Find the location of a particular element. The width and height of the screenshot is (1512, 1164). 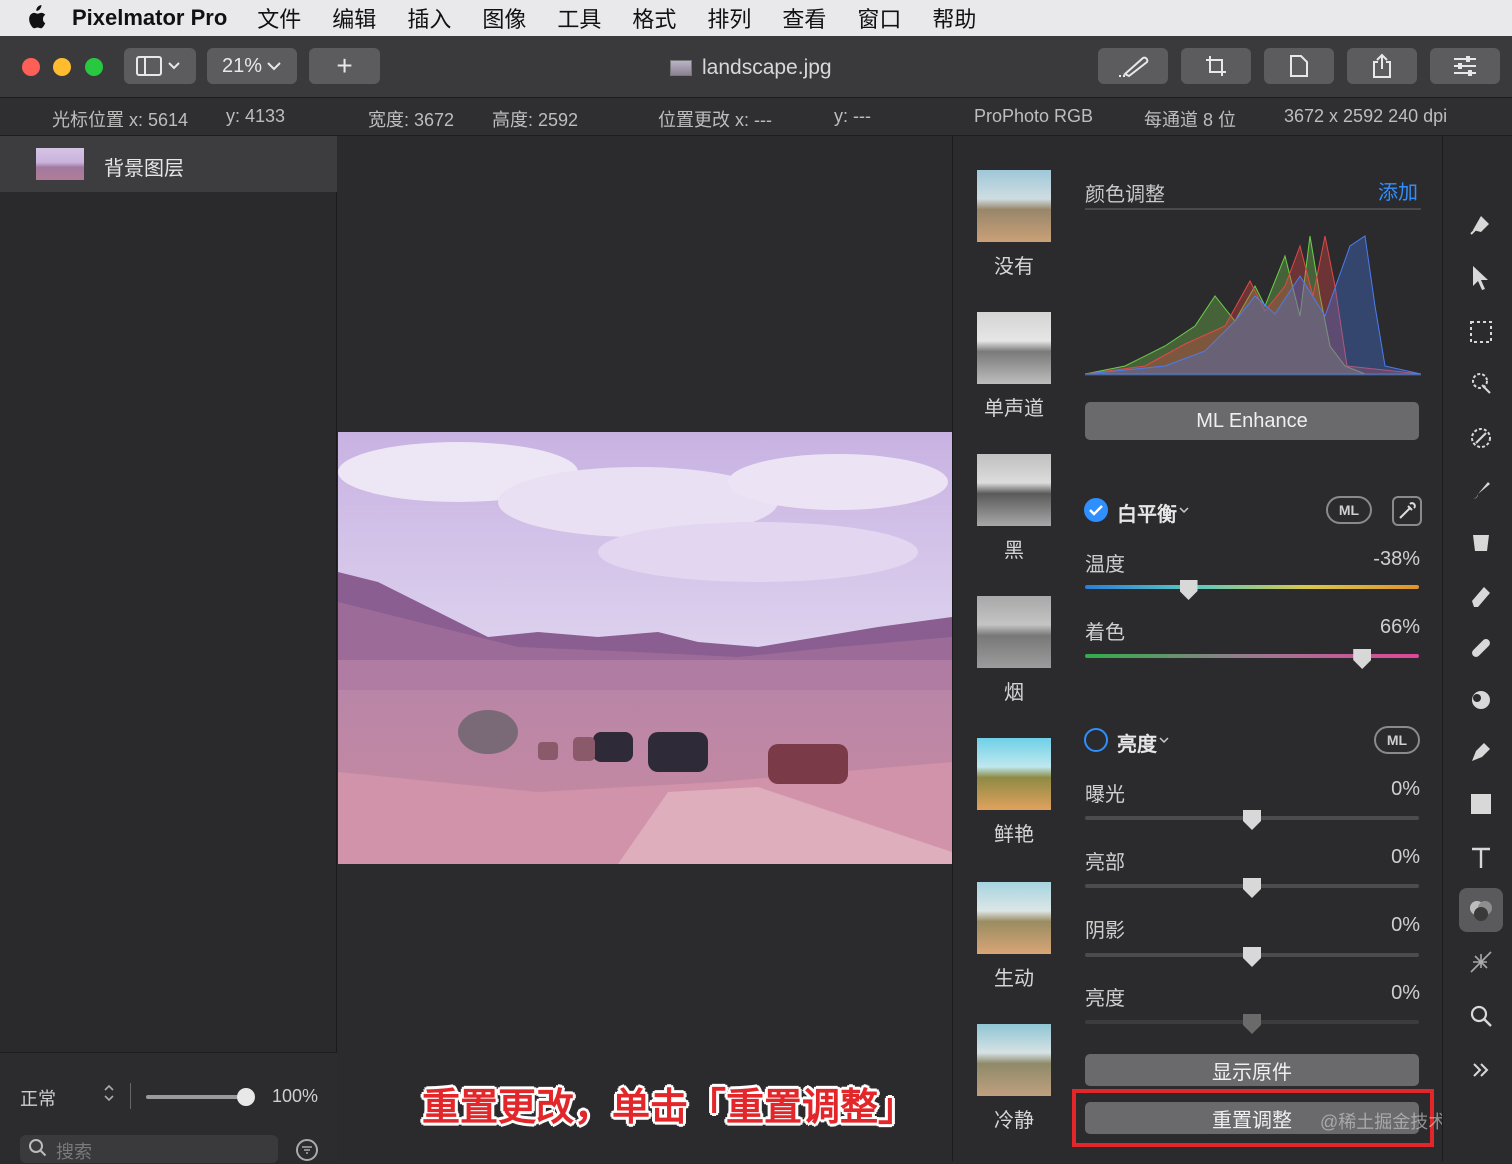

erase-tool is located at coordinates (1481, 596).